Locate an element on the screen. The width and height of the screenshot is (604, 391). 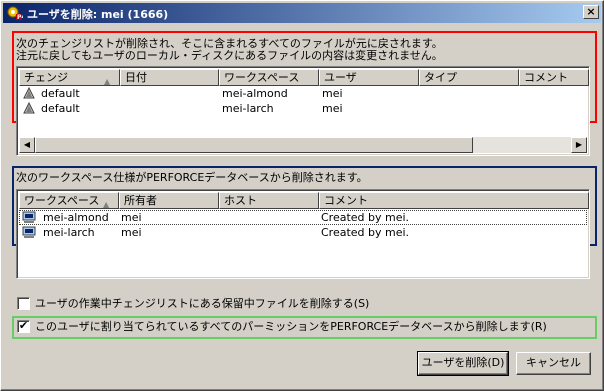
window-title: ユーザを削除: mei (1666) is located at coordinates (98, 14).